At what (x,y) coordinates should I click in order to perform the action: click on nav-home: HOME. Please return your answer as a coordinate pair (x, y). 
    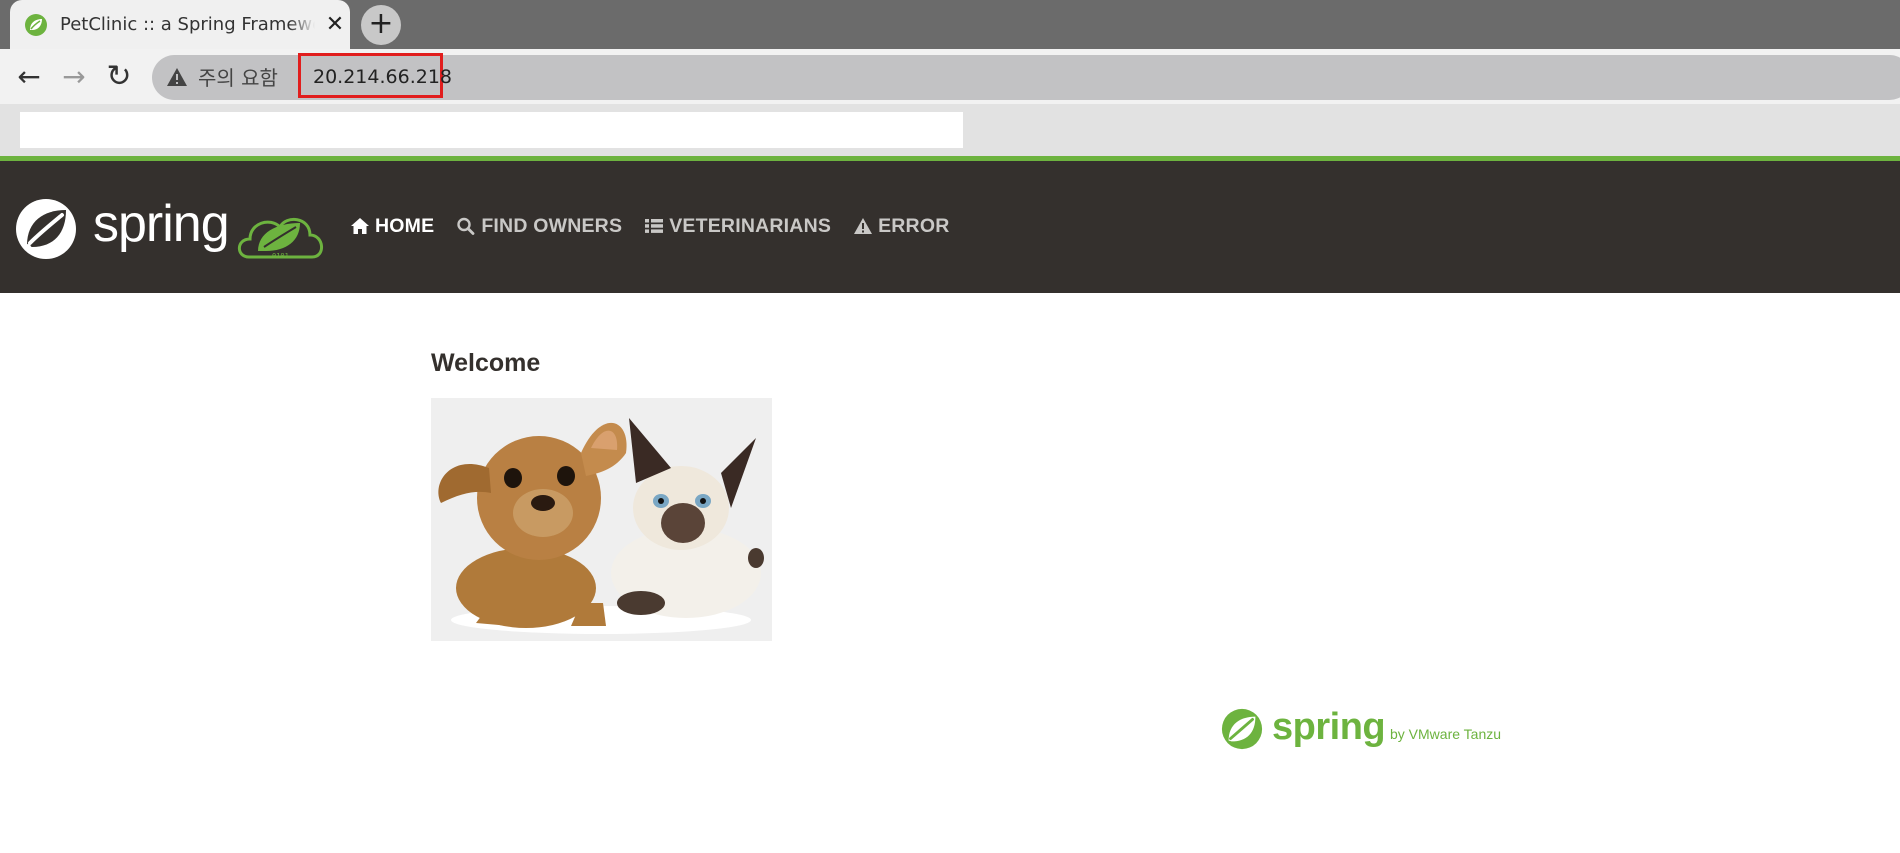
    Looking at the image, I should click on (392, 226).